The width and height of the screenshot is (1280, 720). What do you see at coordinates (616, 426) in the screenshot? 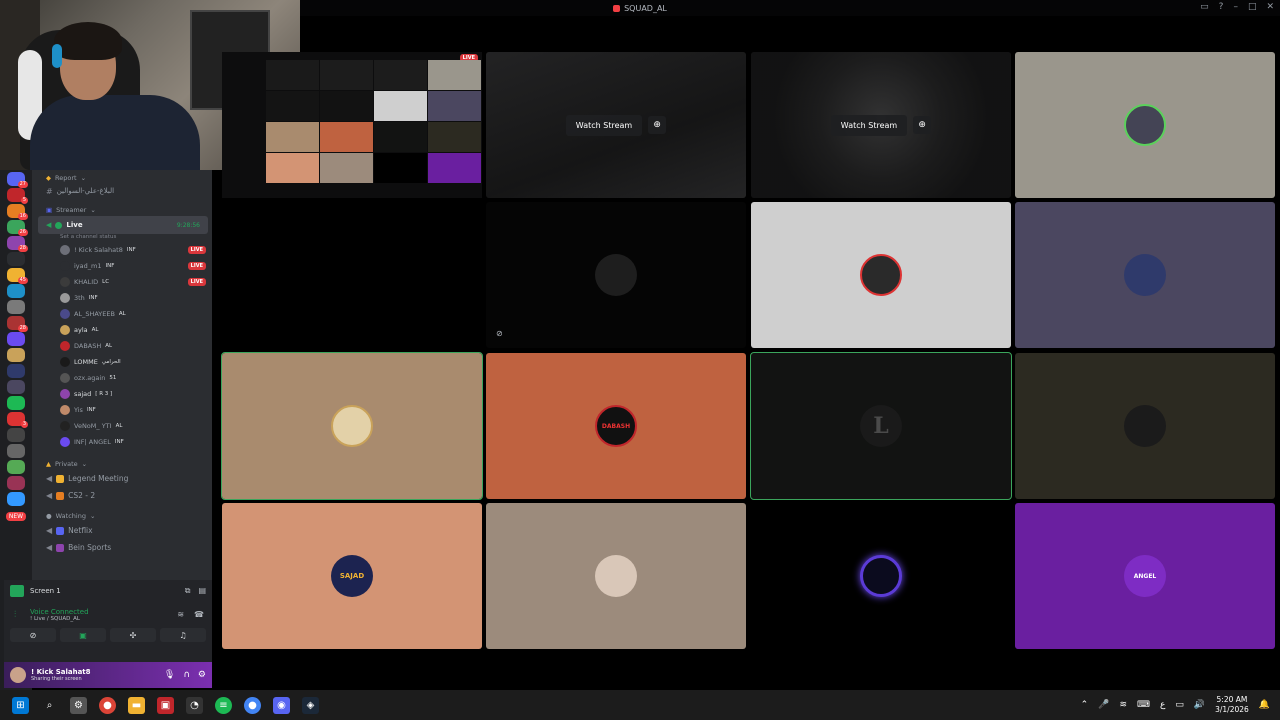
I see `user-tile: DABASH` at bounding box center [616, 426].